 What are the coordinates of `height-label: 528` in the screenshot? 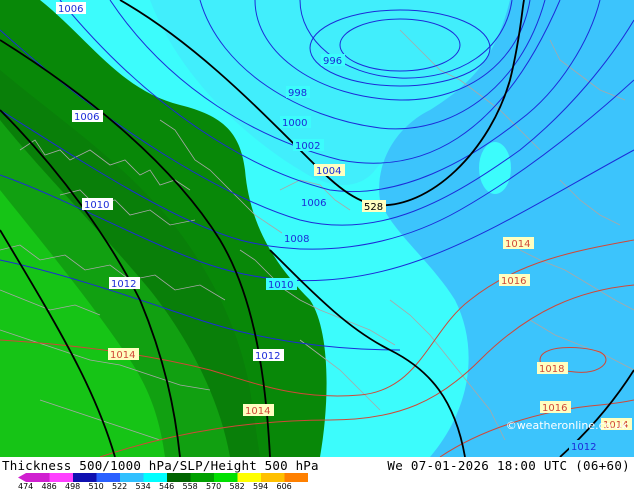 It's located at (374, 206).